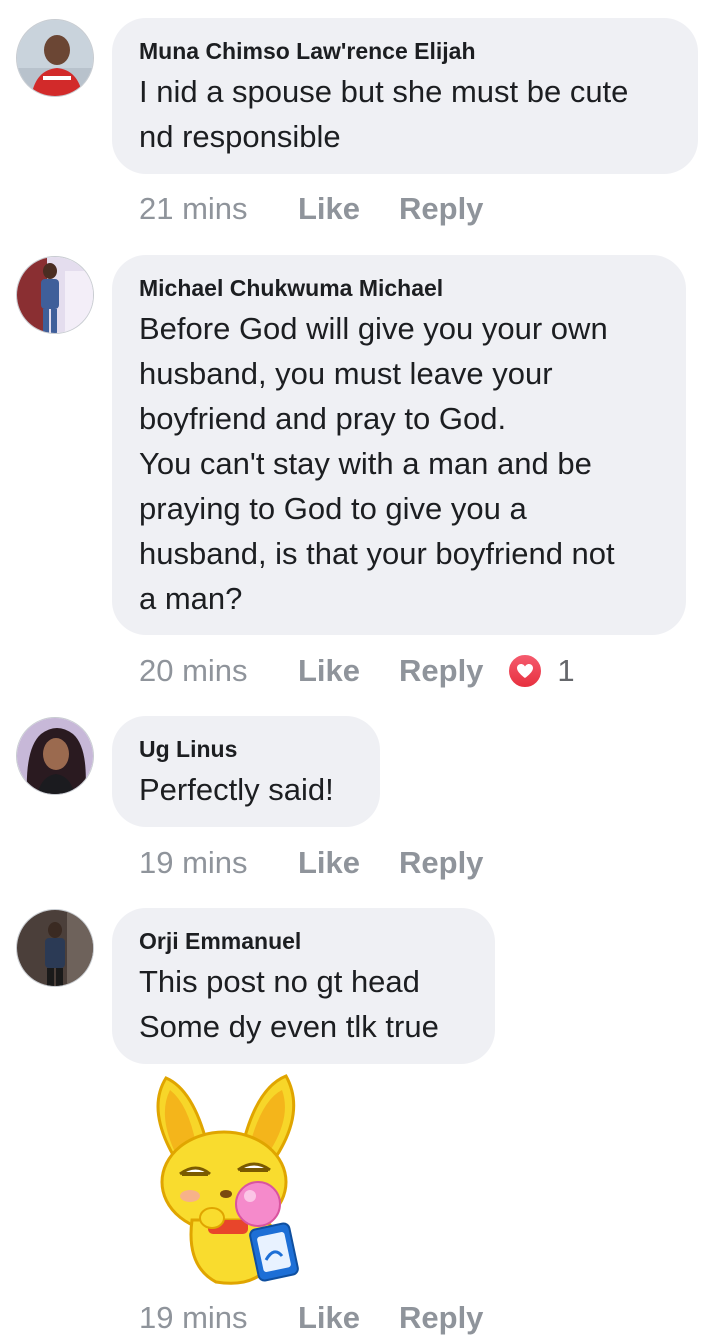 This screenshot has height=1338, width=720. I want to click on like-button: Like, so click(329, 1318).